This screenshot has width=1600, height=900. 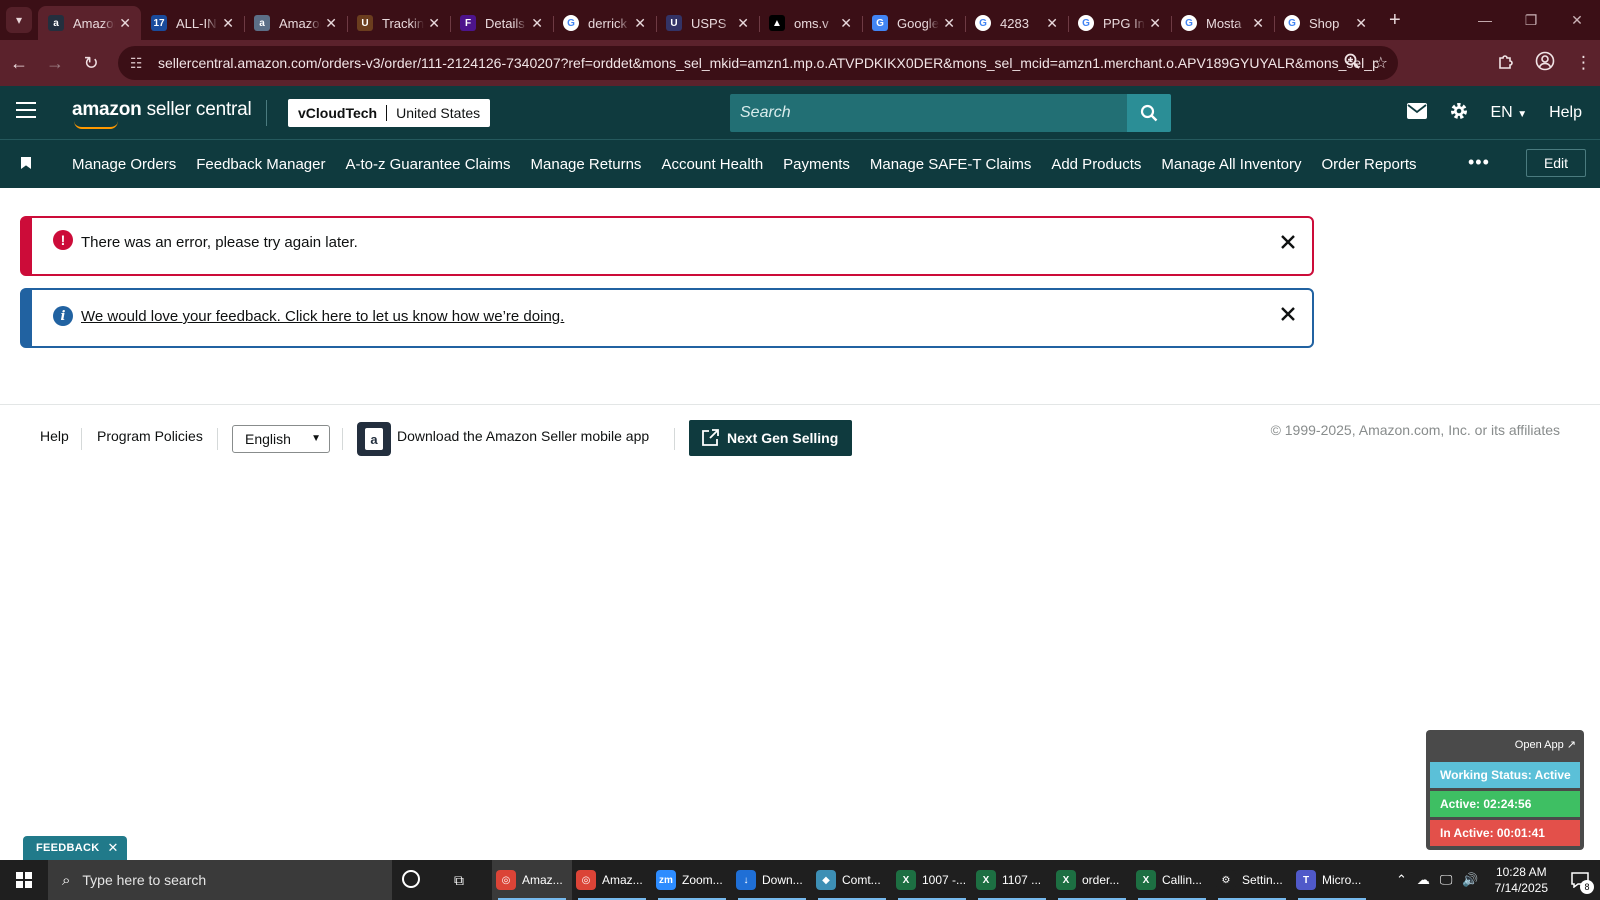 I want to click on messages-icon, so click(x=1416, y=113).